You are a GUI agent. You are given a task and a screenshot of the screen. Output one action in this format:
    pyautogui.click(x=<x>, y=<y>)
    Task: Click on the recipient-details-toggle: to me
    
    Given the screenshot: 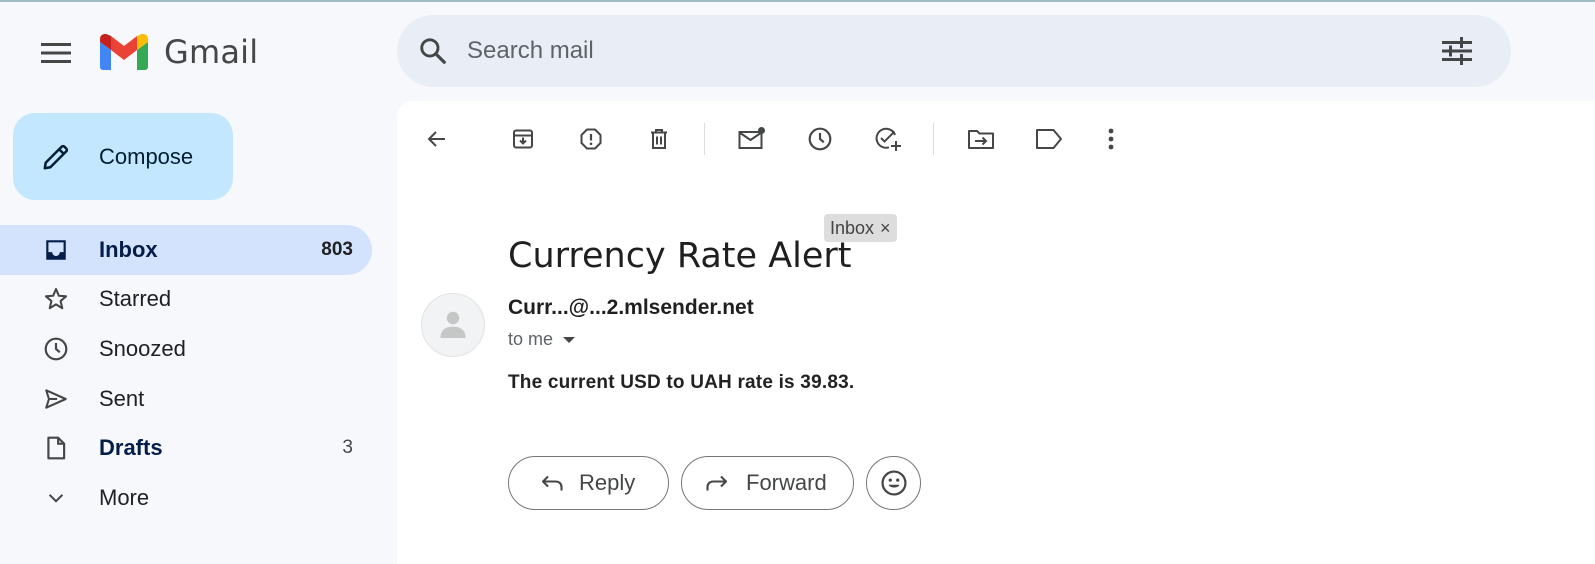 What is the action you would take?
    pyautogui.click(x=542, y=339)
    